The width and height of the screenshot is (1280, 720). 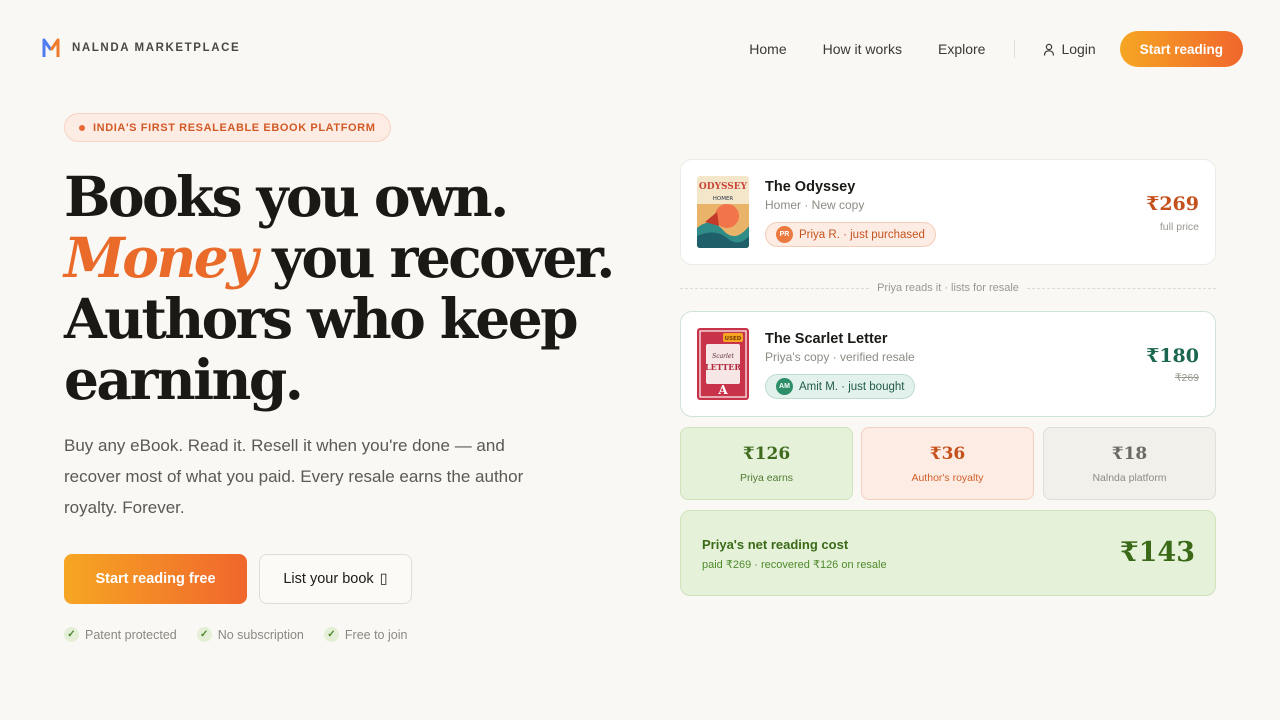 What do you see at coordinates (51, 47) in the screenshot?
I see `nalnda-logo-icon` at bounding box center [51, 47].